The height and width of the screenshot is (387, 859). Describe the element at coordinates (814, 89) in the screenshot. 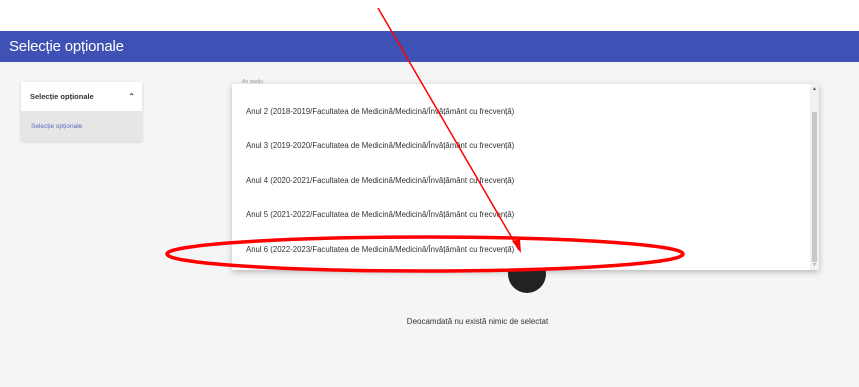

I see `scroll-up-arrow-icon: ▲` at that location.